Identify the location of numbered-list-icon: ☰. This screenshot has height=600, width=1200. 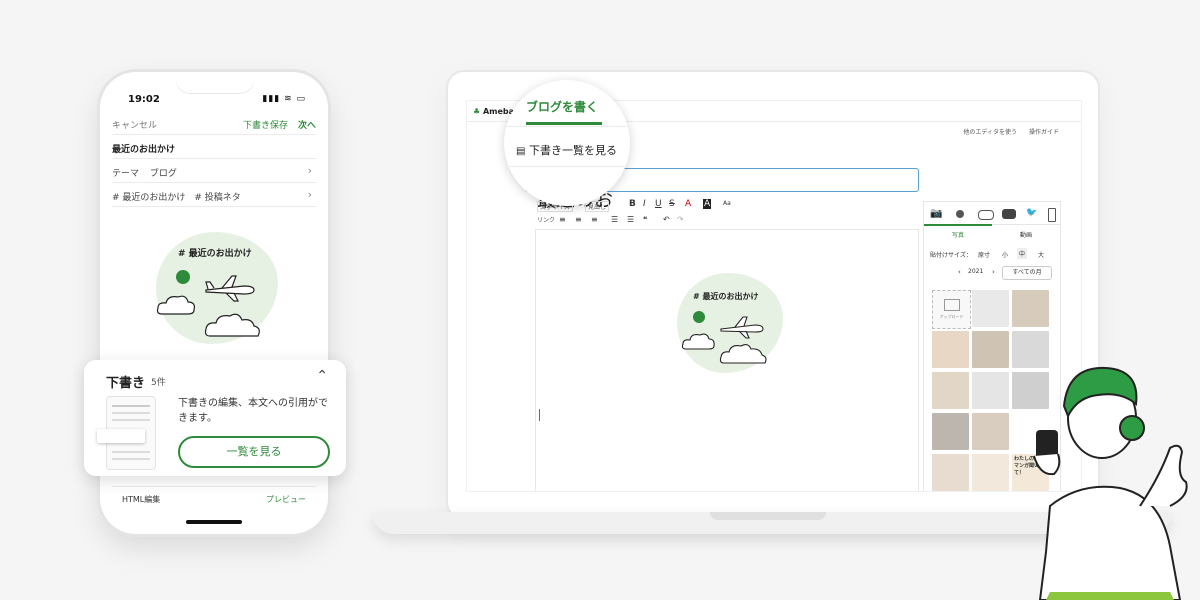
(630, 219).